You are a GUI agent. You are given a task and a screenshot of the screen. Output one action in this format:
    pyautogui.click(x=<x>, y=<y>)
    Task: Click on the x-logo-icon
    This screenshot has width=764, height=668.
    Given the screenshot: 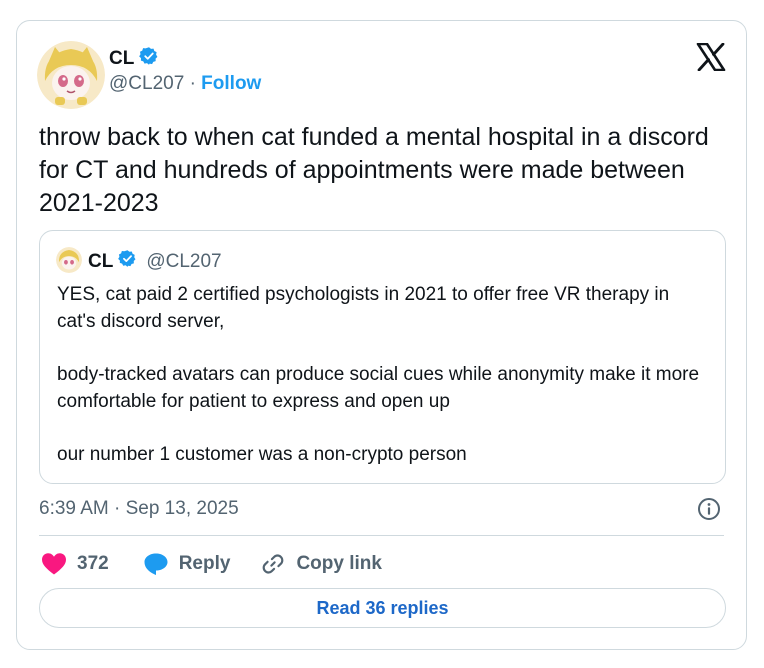 What is the action you would take?
    pyautogui.click(x=711, y=57)
    